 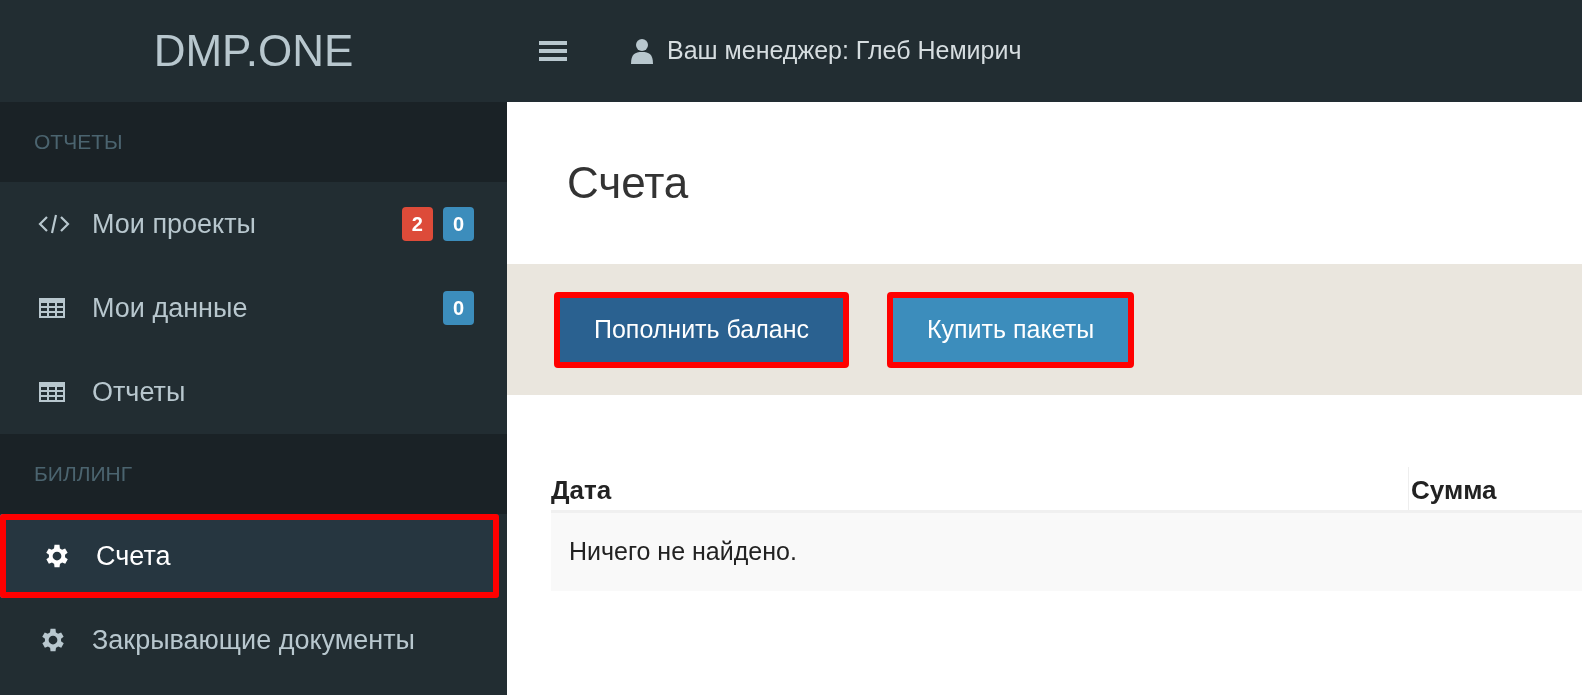 I want to click on sidebar-item: Закрывающие документы, so click(x=253, y=640).